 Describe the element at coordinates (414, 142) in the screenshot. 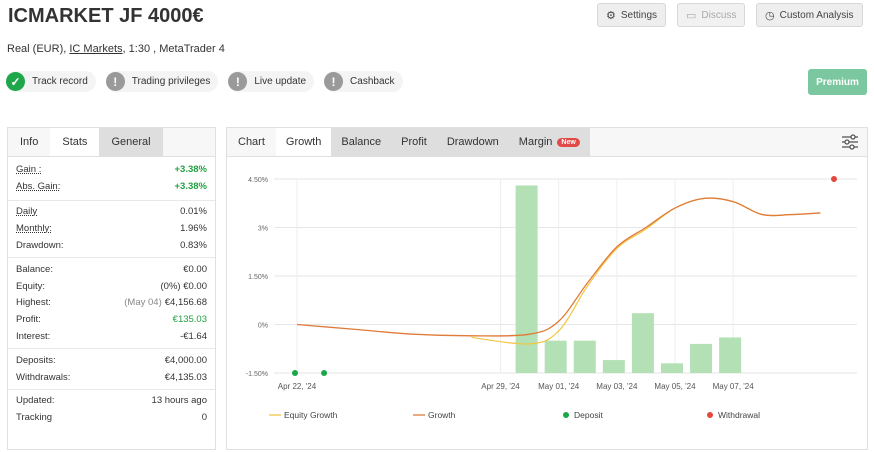

I see `tab-profit: Profit` at that location.